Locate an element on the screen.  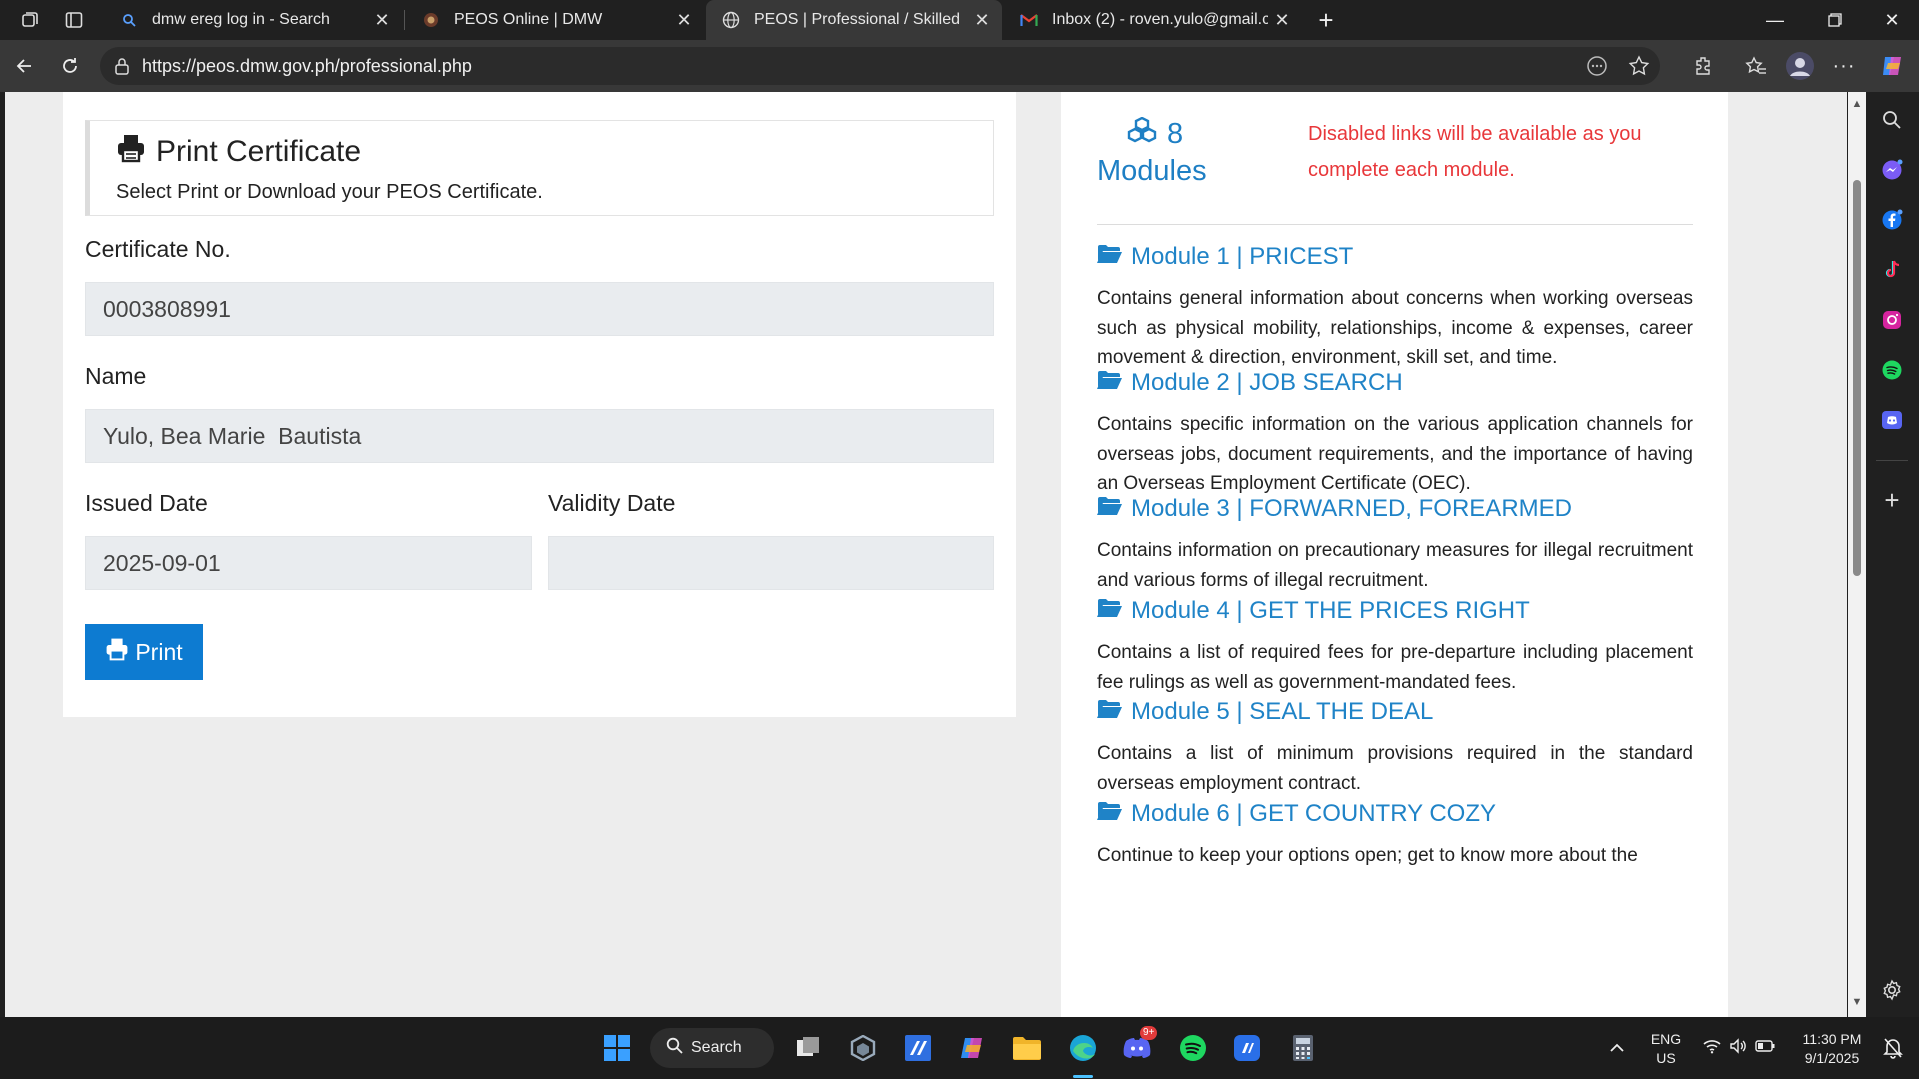
tab-search: dmw ereg log in - Search ✕ is located at coordinates (253, 20).